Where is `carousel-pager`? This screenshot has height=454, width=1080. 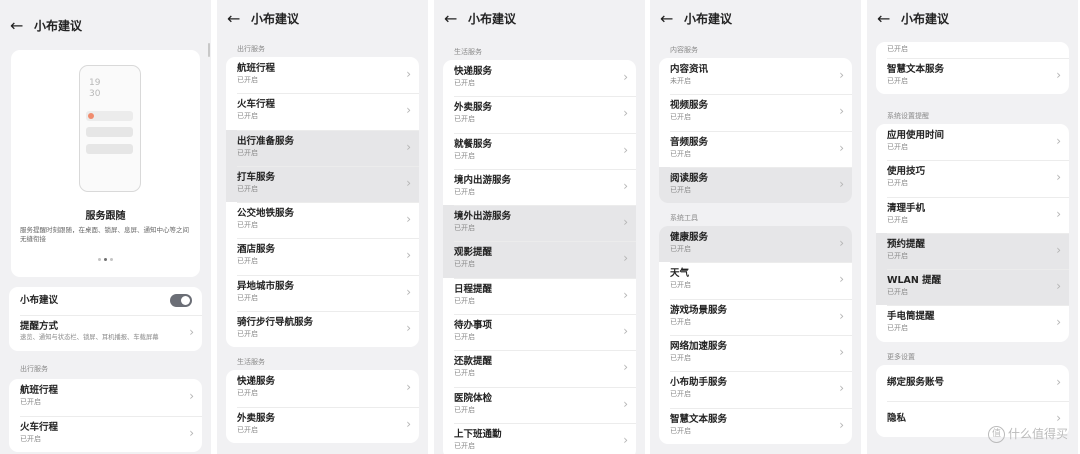
carousel-pager is located at coordinates (105, 259).